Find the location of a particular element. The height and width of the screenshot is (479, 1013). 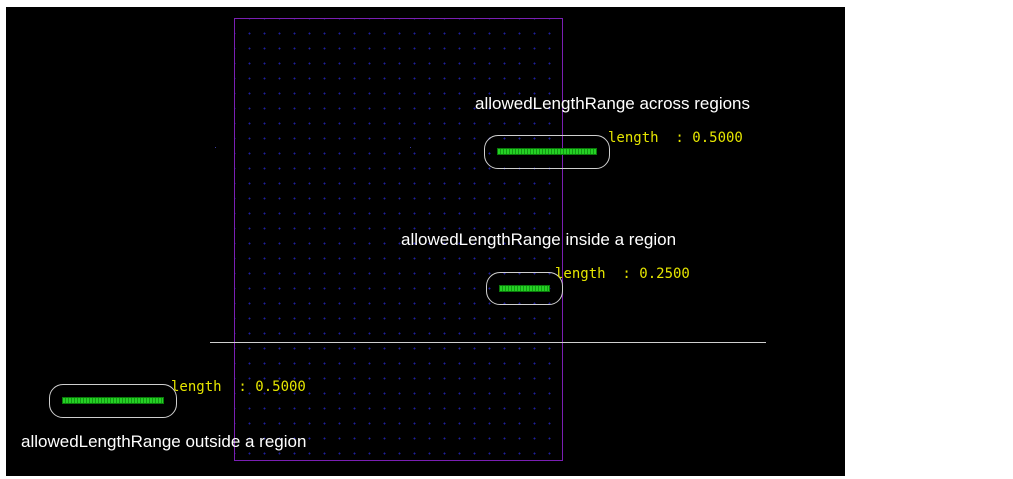

wire-segment-inside is located at coordinates (524, 288).